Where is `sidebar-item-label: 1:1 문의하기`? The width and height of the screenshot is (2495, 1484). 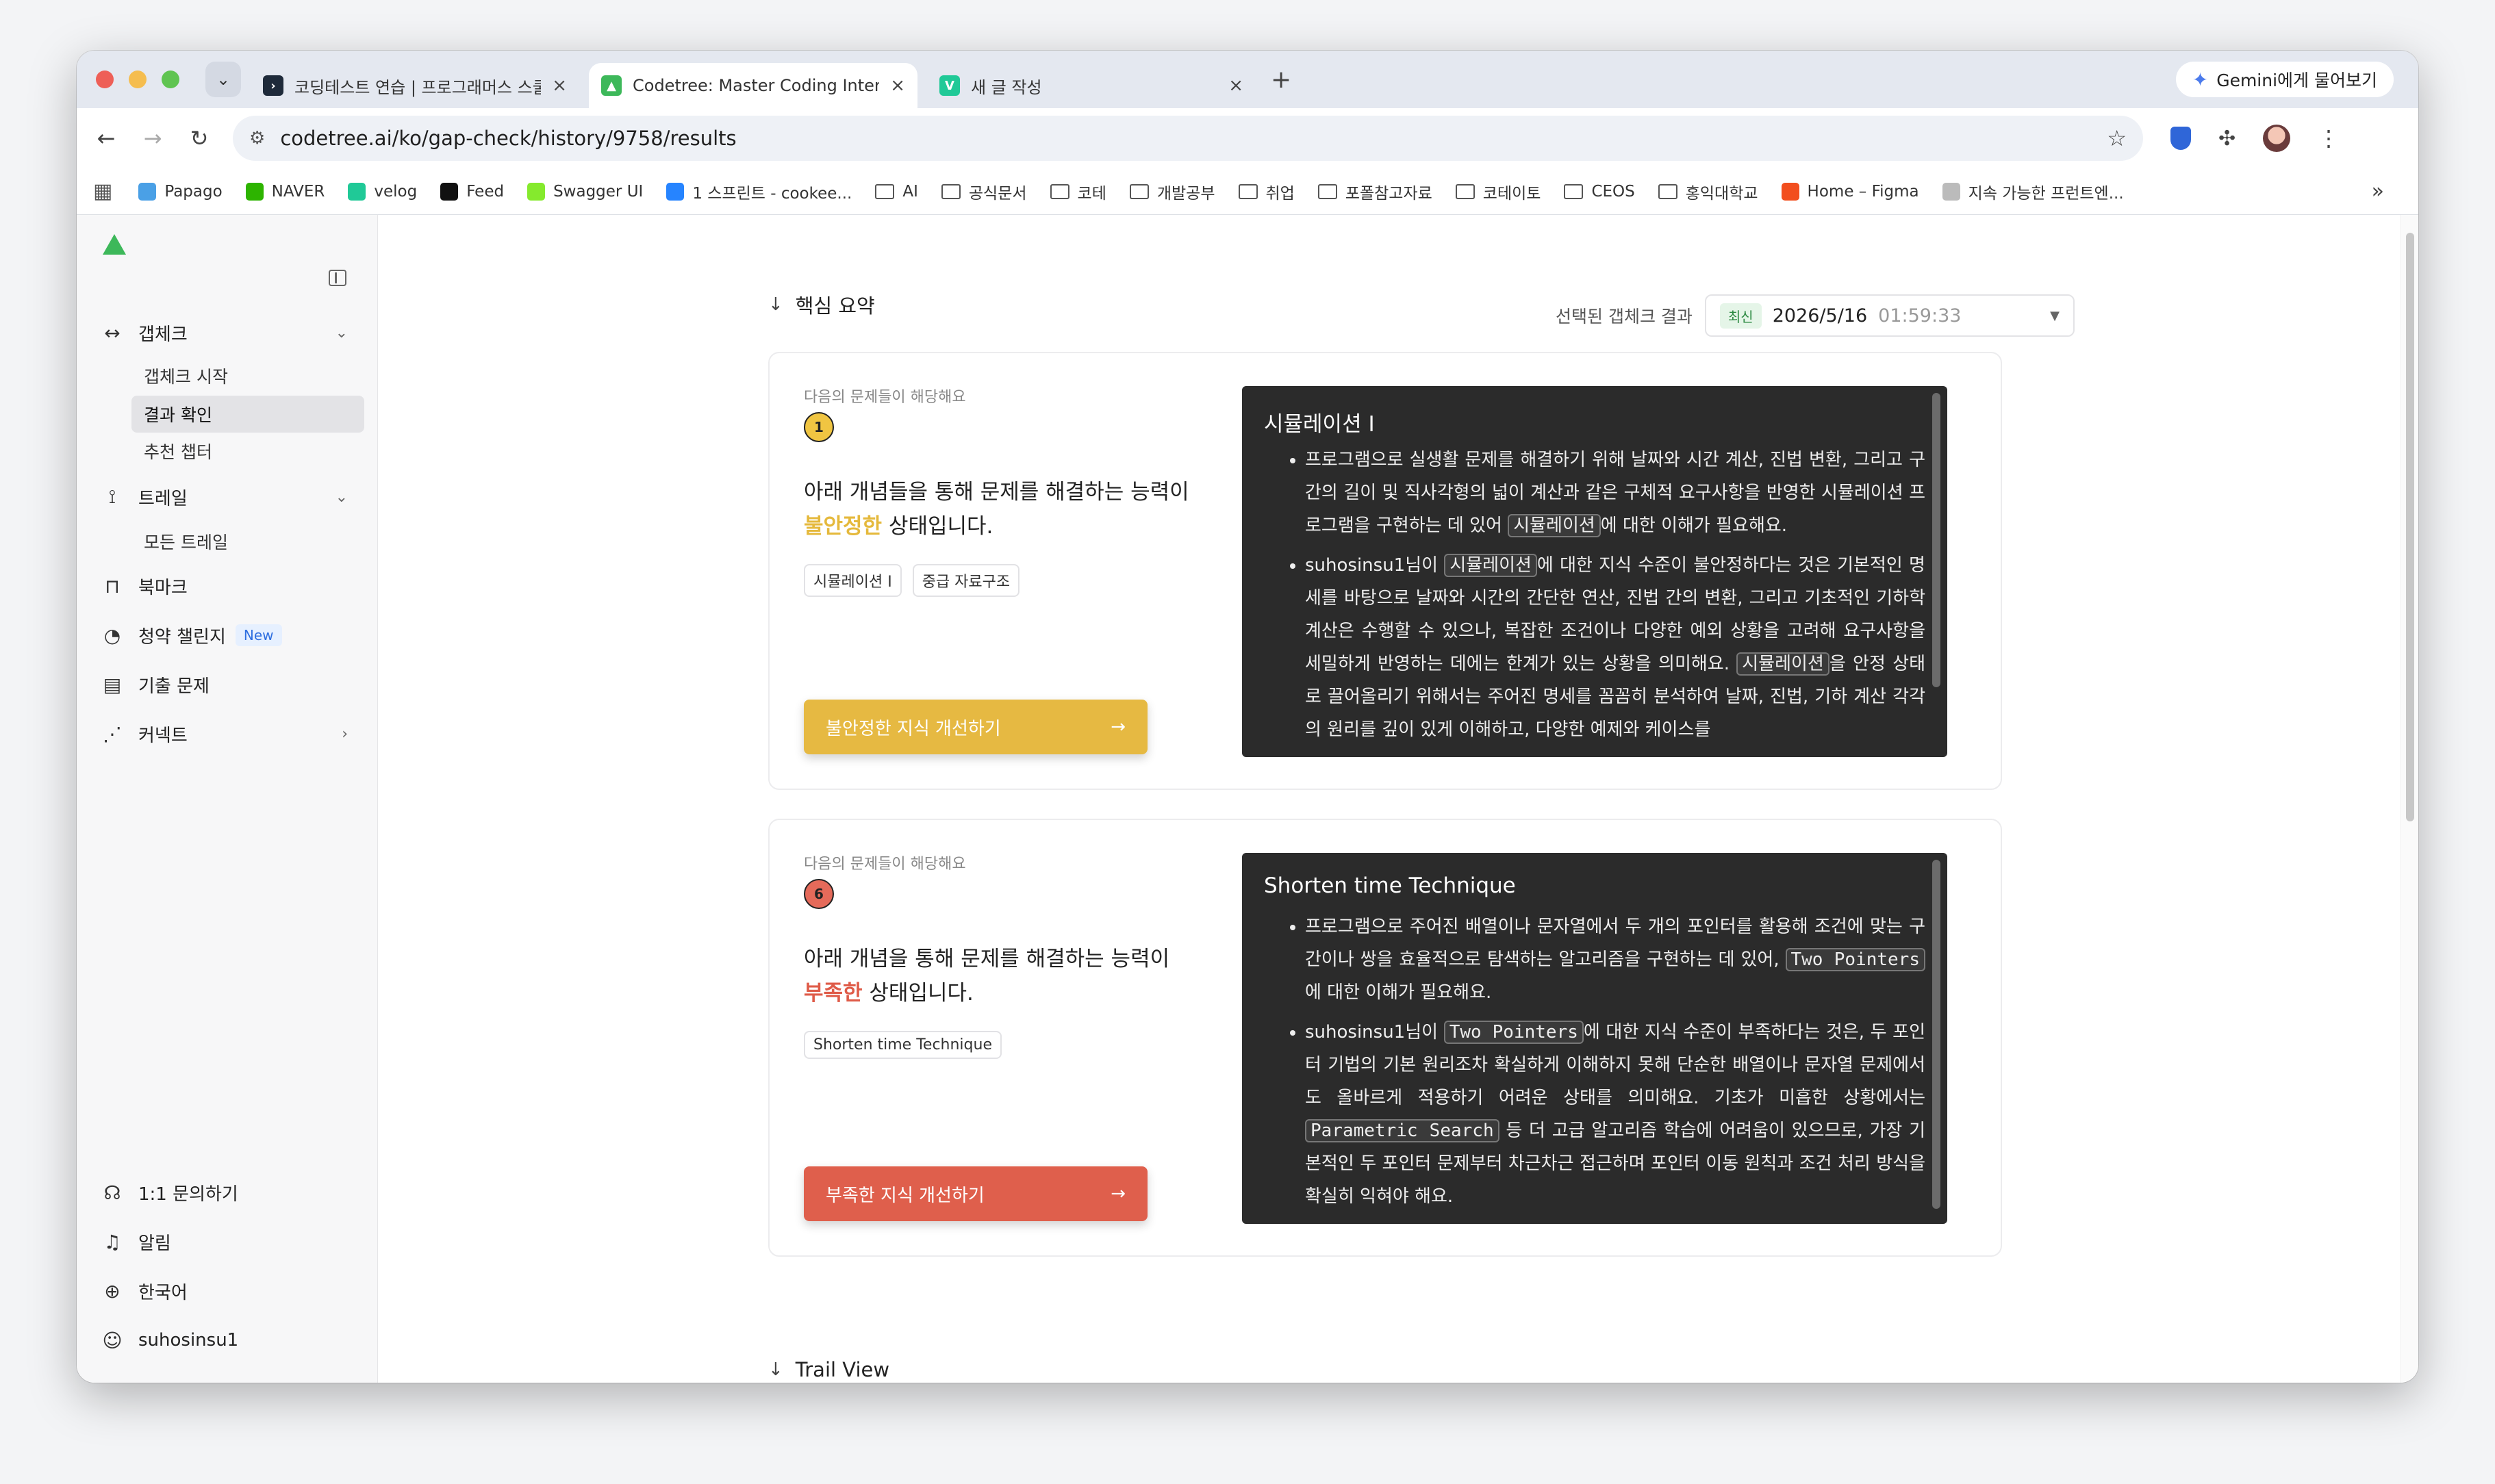 sidebar-item-label: 1:1 문의하기 is located at coordinates (188, 1194).